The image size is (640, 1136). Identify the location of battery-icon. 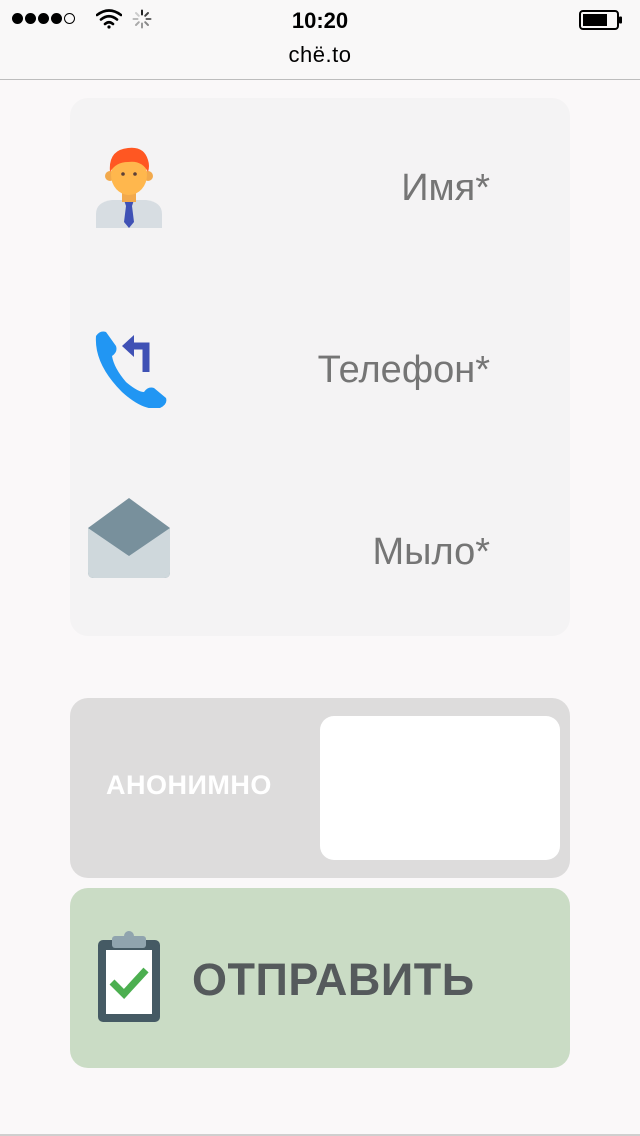
(600, 20).